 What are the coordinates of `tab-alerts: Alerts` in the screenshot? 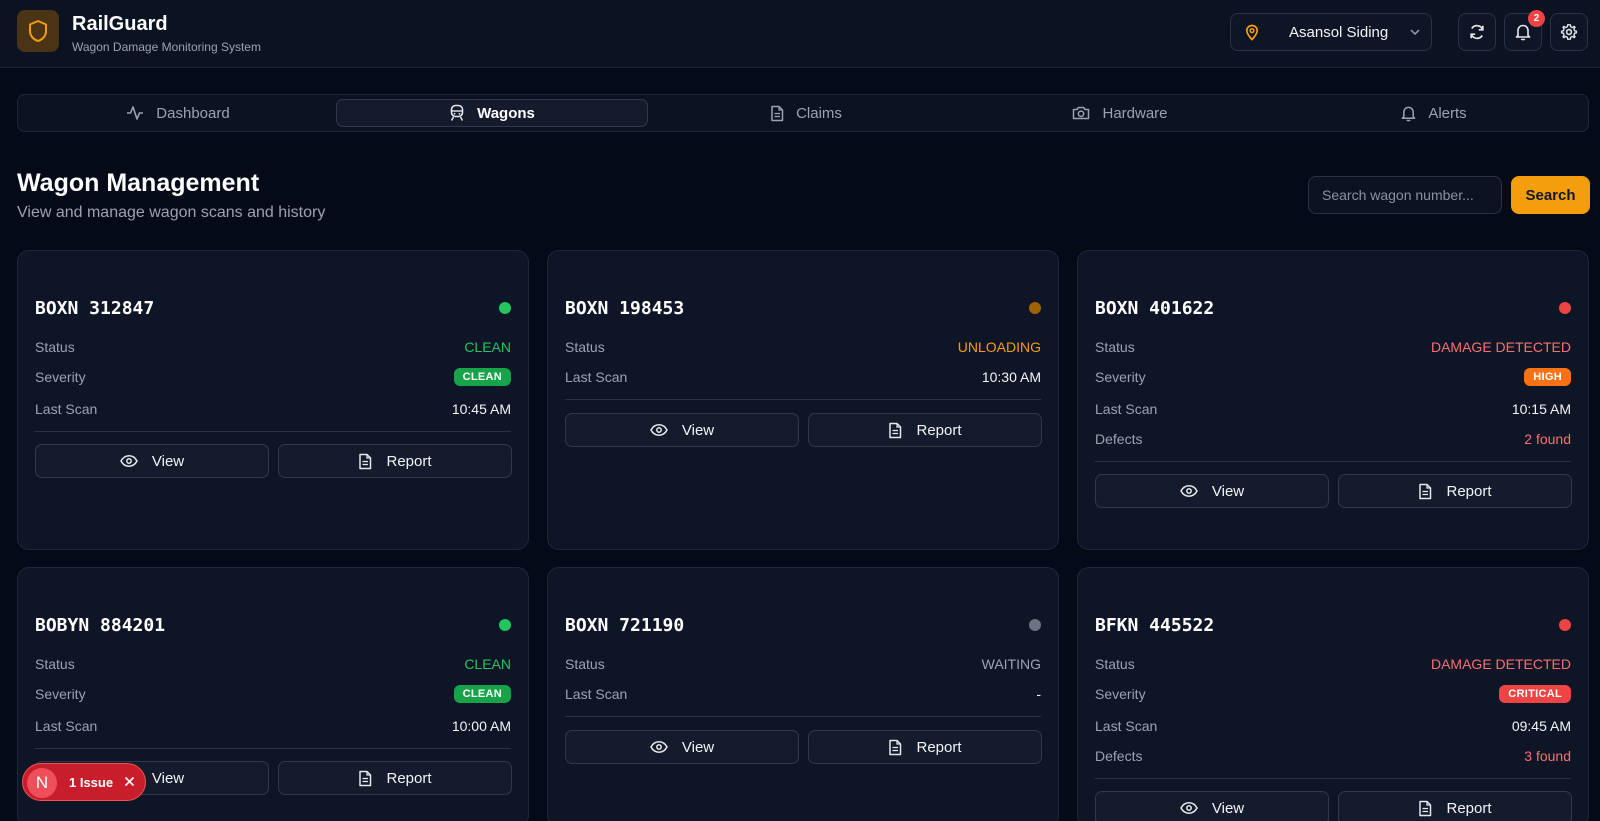 It's located at (1434, 113).